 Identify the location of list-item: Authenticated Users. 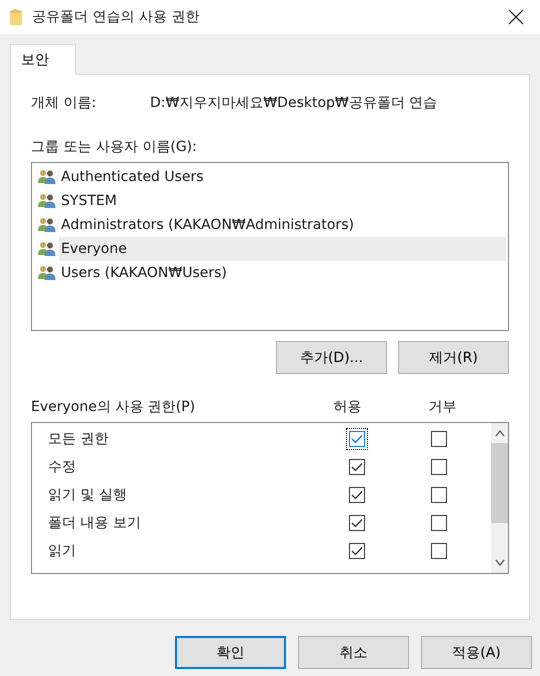
(282, 177).